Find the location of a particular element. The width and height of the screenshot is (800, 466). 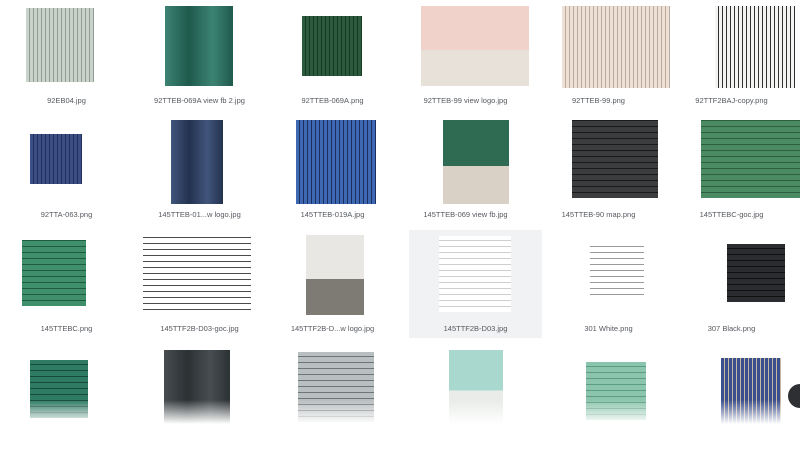

file-item: 92EB04.jpg is located at coordinates (66, 61).